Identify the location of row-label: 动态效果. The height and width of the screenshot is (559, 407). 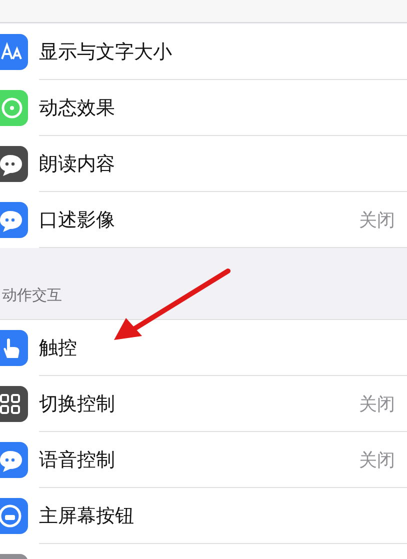
(77, 108).